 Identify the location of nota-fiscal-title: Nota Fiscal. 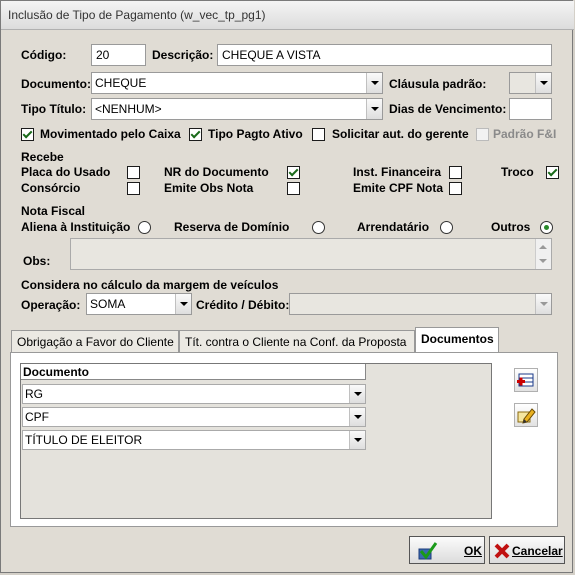
(53, 211).